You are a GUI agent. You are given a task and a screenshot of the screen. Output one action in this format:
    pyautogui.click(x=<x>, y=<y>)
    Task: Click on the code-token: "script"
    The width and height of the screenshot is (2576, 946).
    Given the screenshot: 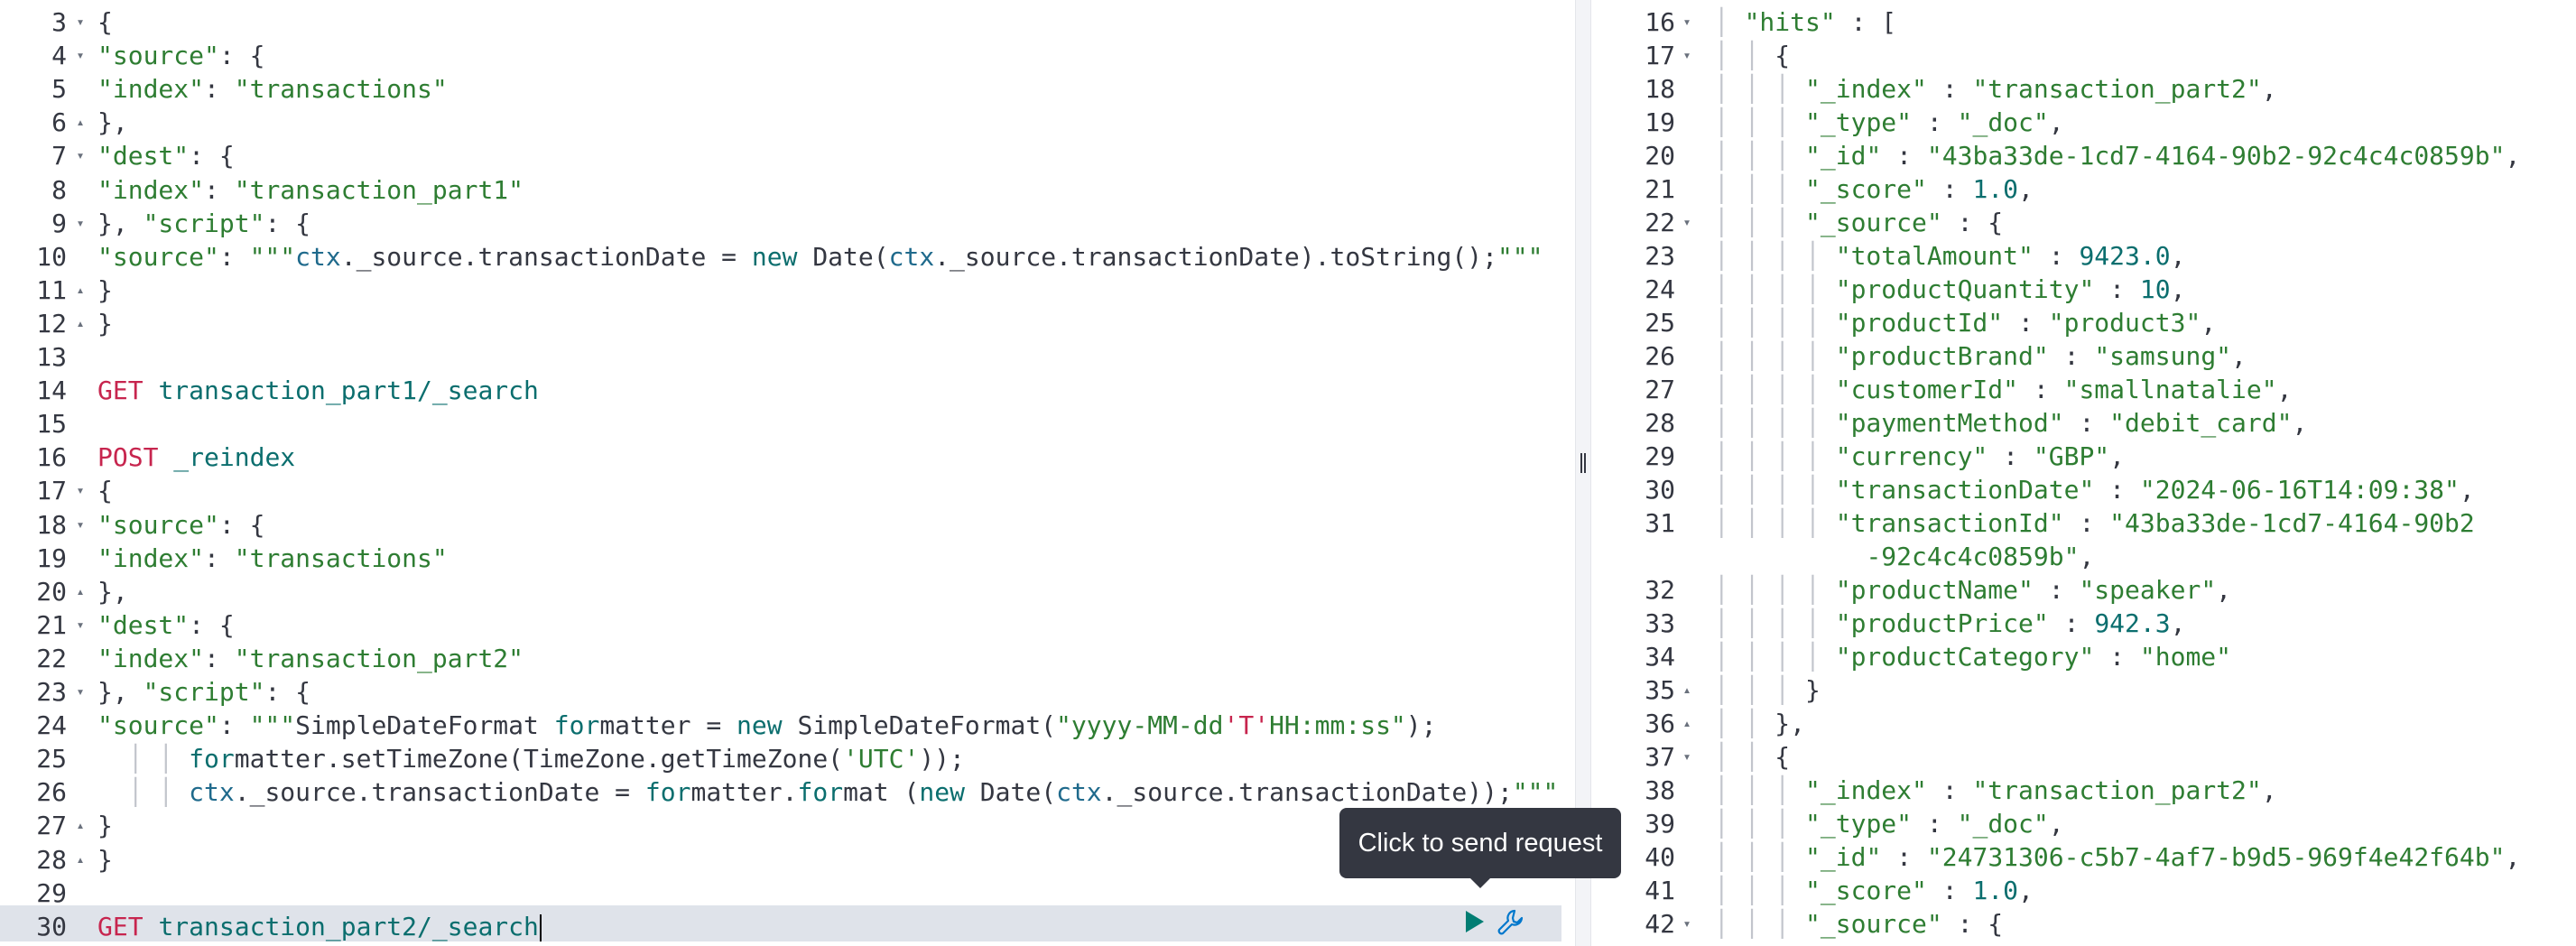 What is the action you would take?
    pyautogui.click(x=204, y=692)
    